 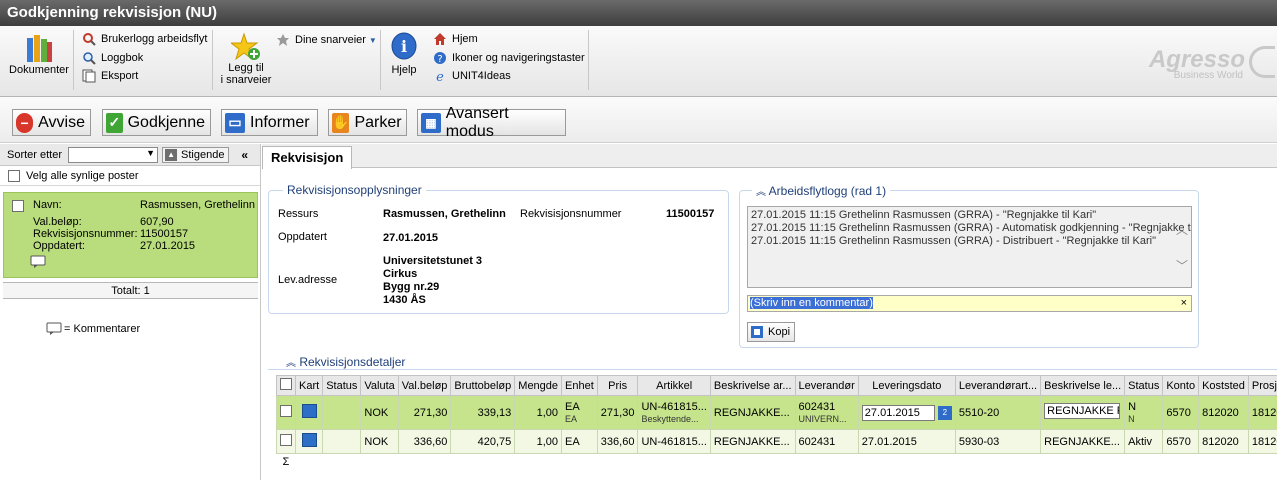 I want to click on comment-input: (Skriv inn en kommentar) ×, so click(x=969, y=303).